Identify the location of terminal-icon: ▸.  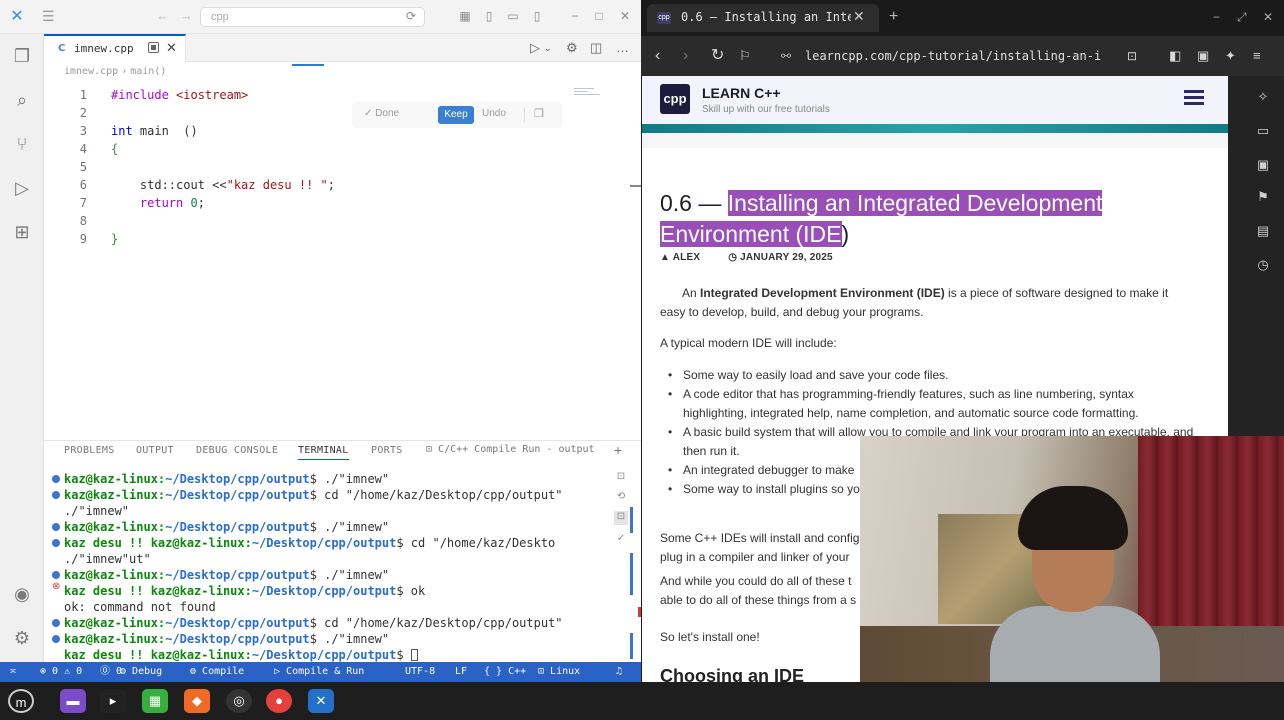
(113, 701).